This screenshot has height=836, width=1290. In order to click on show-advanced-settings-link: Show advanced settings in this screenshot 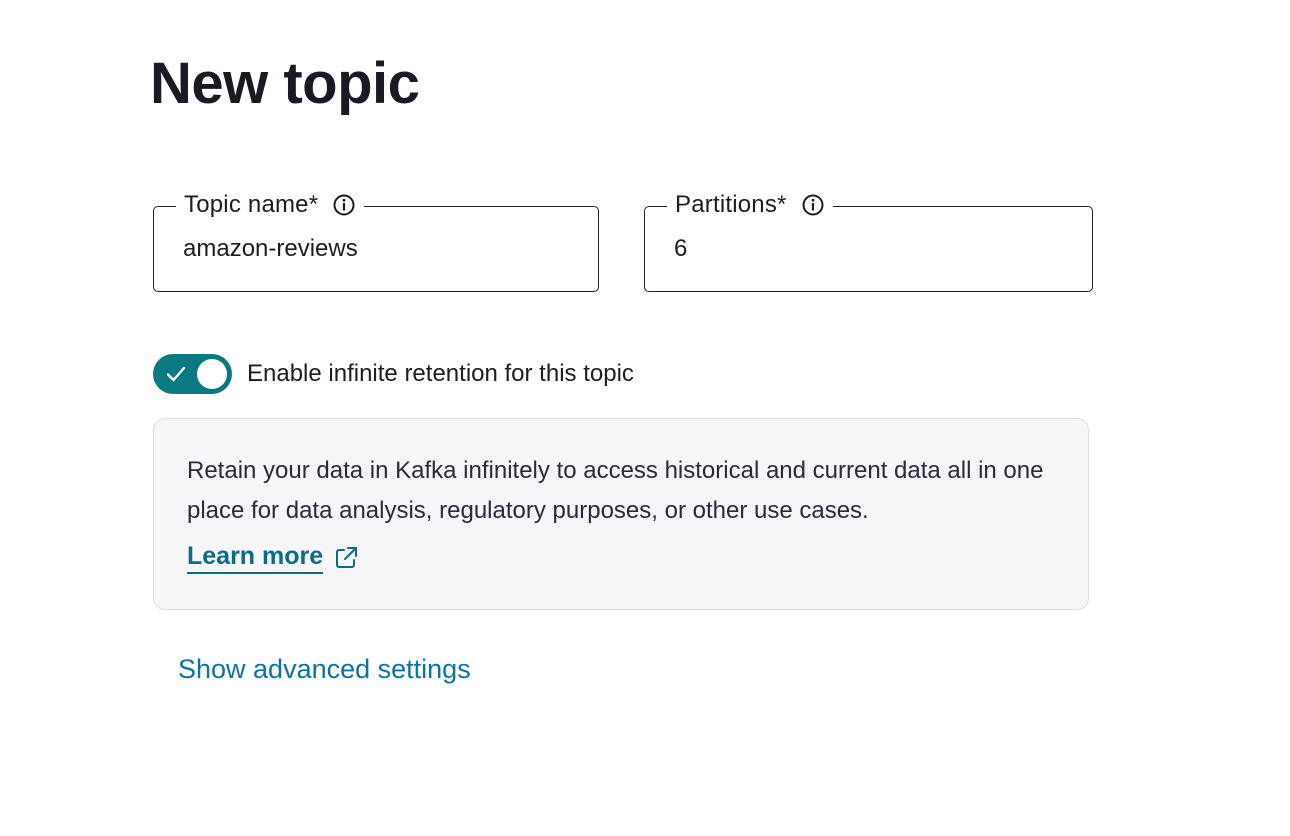, I will do `click(324, 669)`.